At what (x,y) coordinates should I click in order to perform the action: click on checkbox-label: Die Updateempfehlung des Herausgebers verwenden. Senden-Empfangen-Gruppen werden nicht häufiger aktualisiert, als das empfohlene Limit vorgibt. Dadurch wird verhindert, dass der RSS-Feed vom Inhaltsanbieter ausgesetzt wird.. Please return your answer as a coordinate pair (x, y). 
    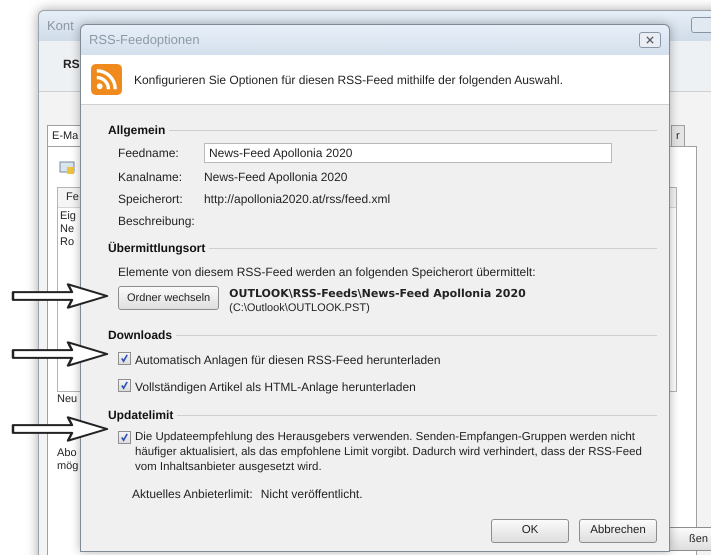
    Looking at the image, I should click on (389, 452).